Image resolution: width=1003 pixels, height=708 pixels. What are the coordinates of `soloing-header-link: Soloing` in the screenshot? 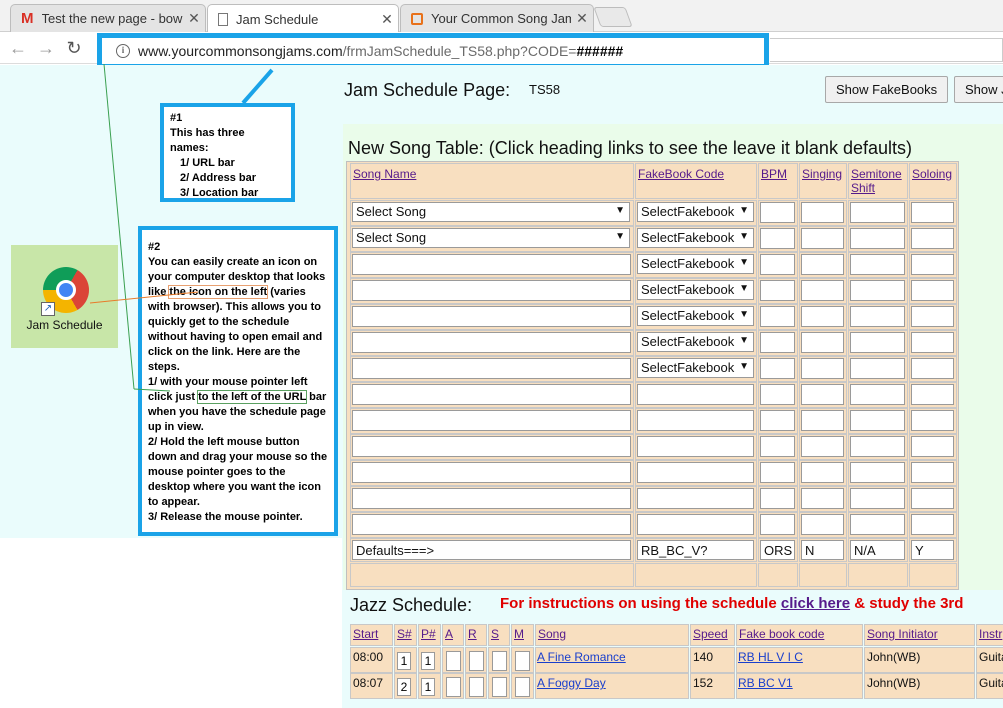 It's located at (933, 181).